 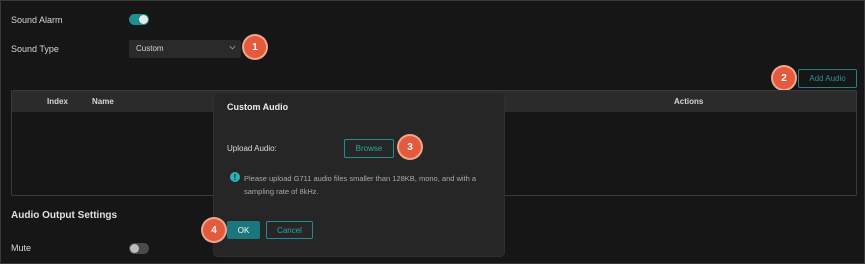 I want to click on mute-label: Mute, so click(x=21, y=248).